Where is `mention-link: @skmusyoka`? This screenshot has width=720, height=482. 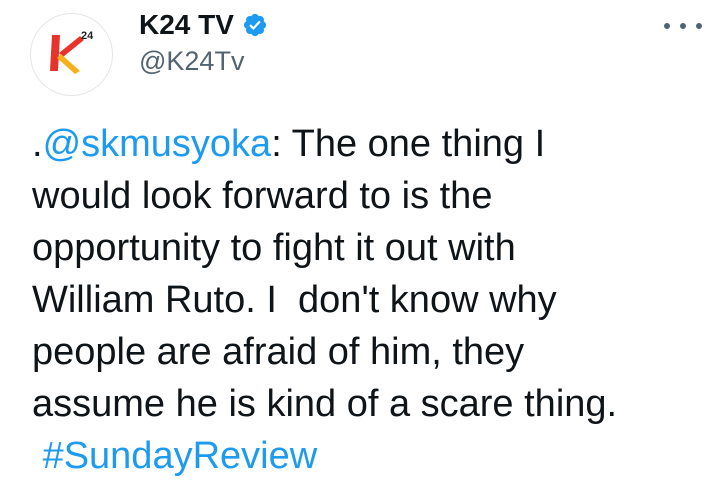 mention-link: @skmusyoka is located at coordinates (157, 144).